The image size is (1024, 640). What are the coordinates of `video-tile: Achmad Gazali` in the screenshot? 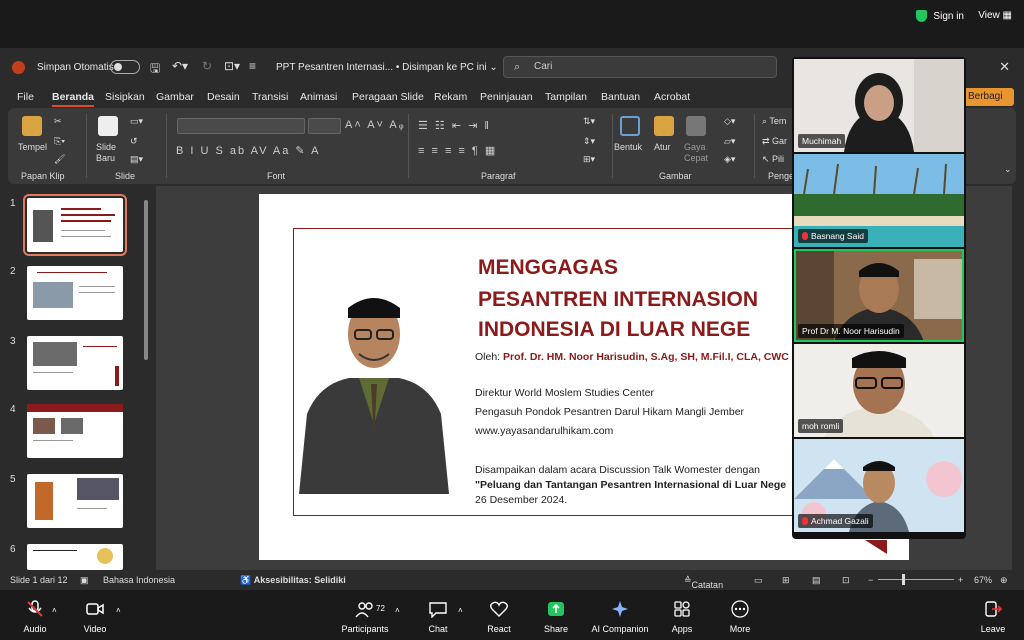 It's located at (879, 485).